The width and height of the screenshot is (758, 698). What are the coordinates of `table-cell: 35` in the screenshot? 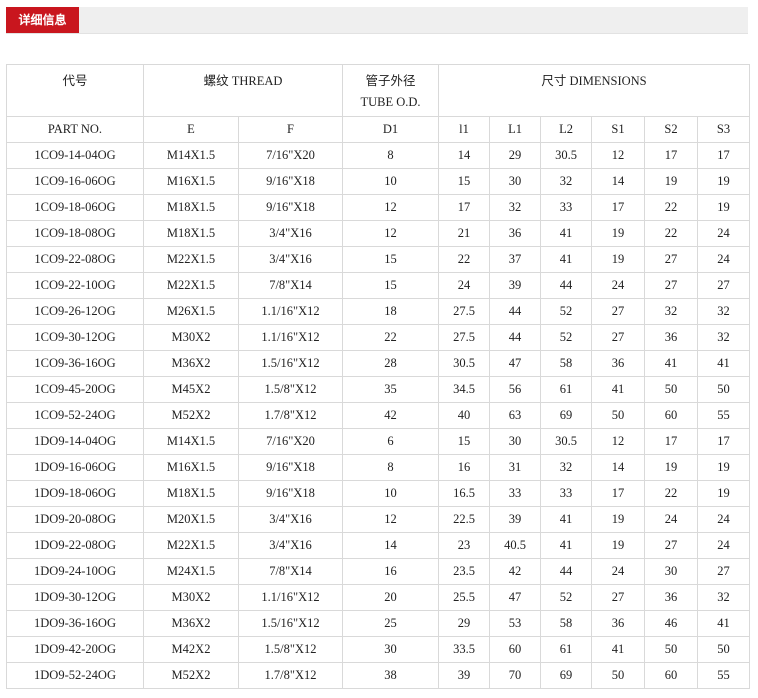 It's located at (391, 389).